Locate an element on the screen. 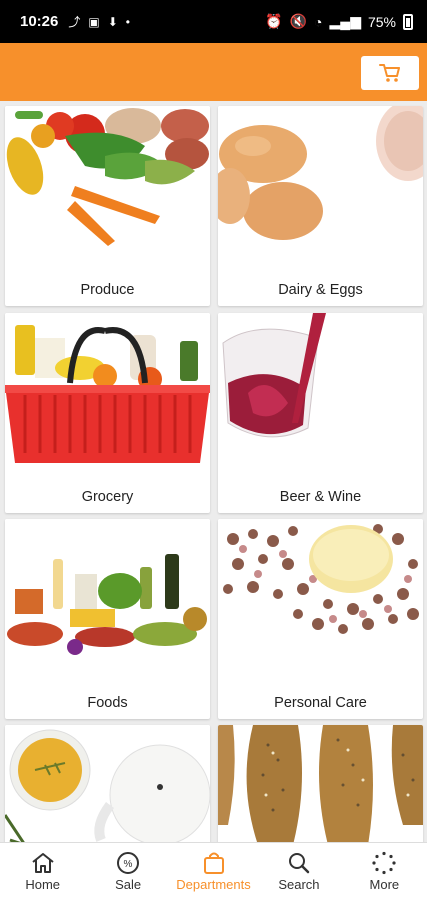 The width and height of the screenshot is (427, 900). department-tile-dairy-eggs: Dairy & Eggs is located at coordinates (320, 206).